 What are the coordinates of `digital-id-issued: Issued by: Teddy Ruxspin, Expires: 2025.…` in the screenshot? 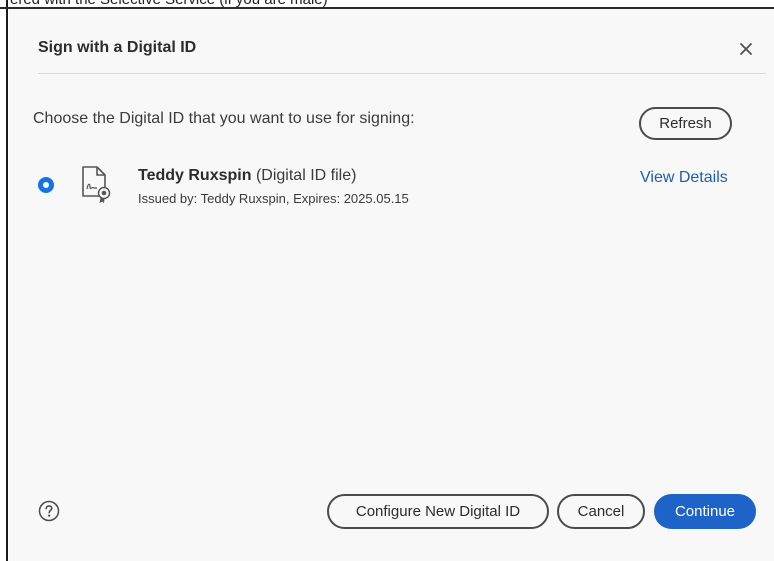 It's located at (273, 198).